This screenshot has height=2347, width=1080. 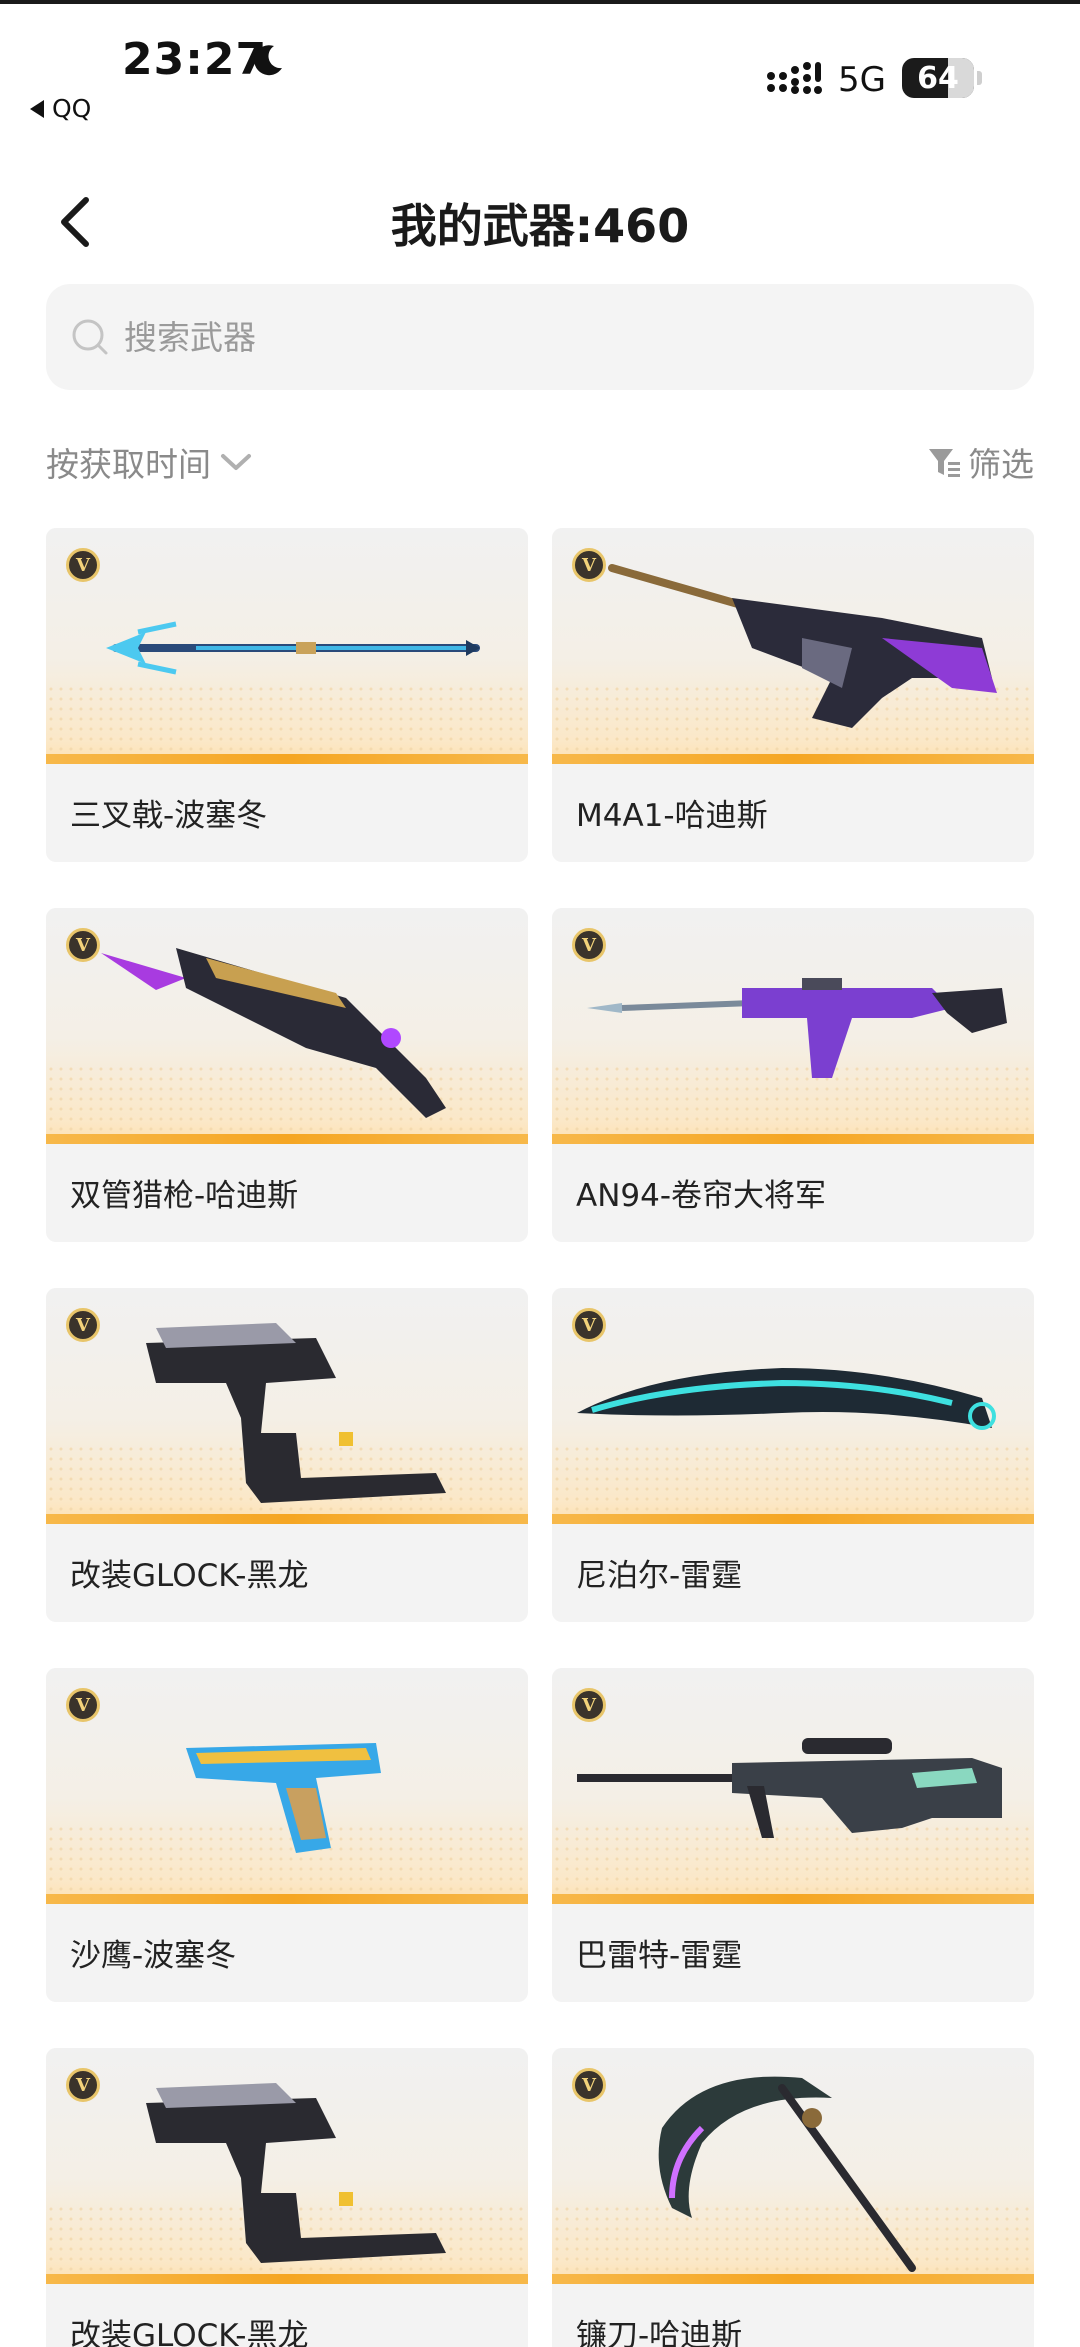 I want to click on weapon-name: AN94-卷帘大将军, so click(x=701, y=1196).